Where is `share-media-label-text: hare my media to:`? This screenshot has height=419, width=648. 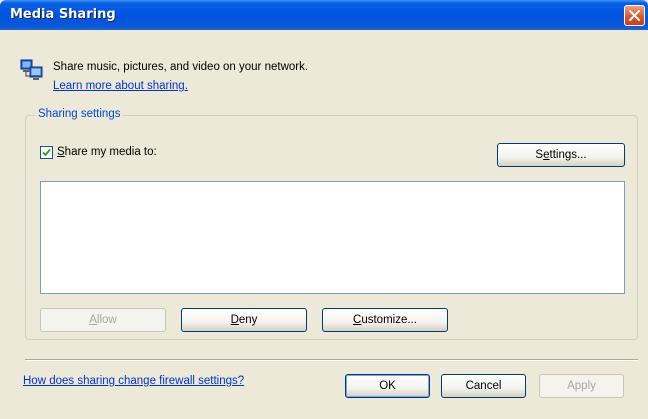 share-media-label-text: hare my media to: is located at coordinates (110, 152).